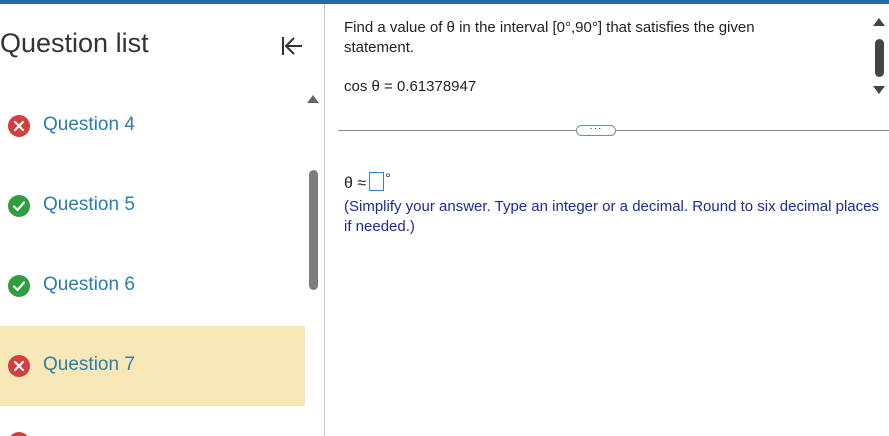 The height and width of the screenshot is (436, 889). I want to click on question-item-5: Question 5, so click(152, 206).